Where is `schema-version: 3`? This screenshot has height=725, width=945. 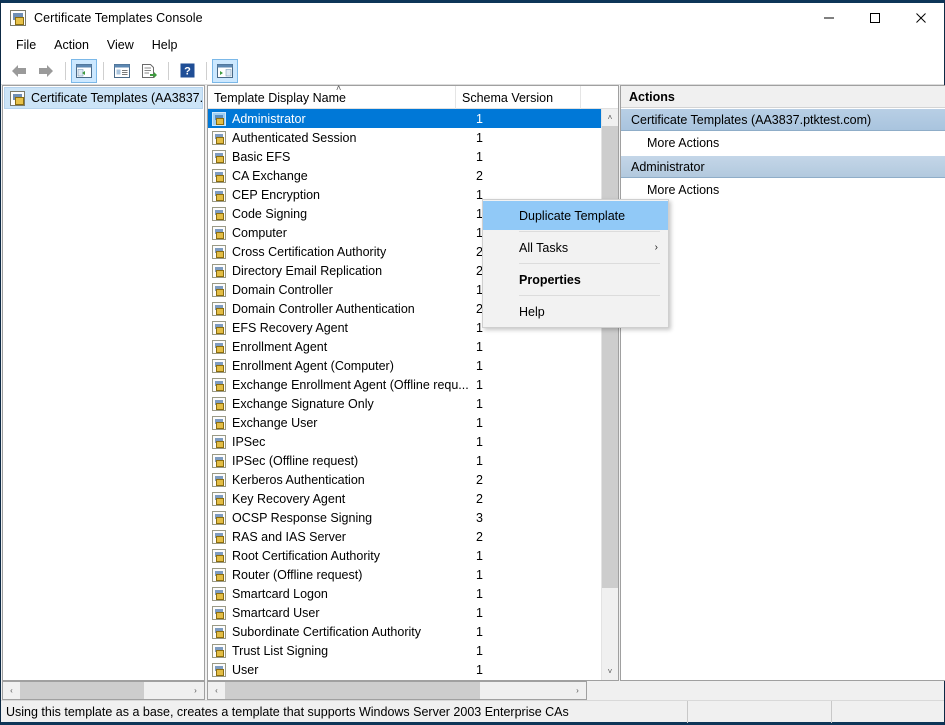
schema-version: 3 is located at coordinates (479, 517).